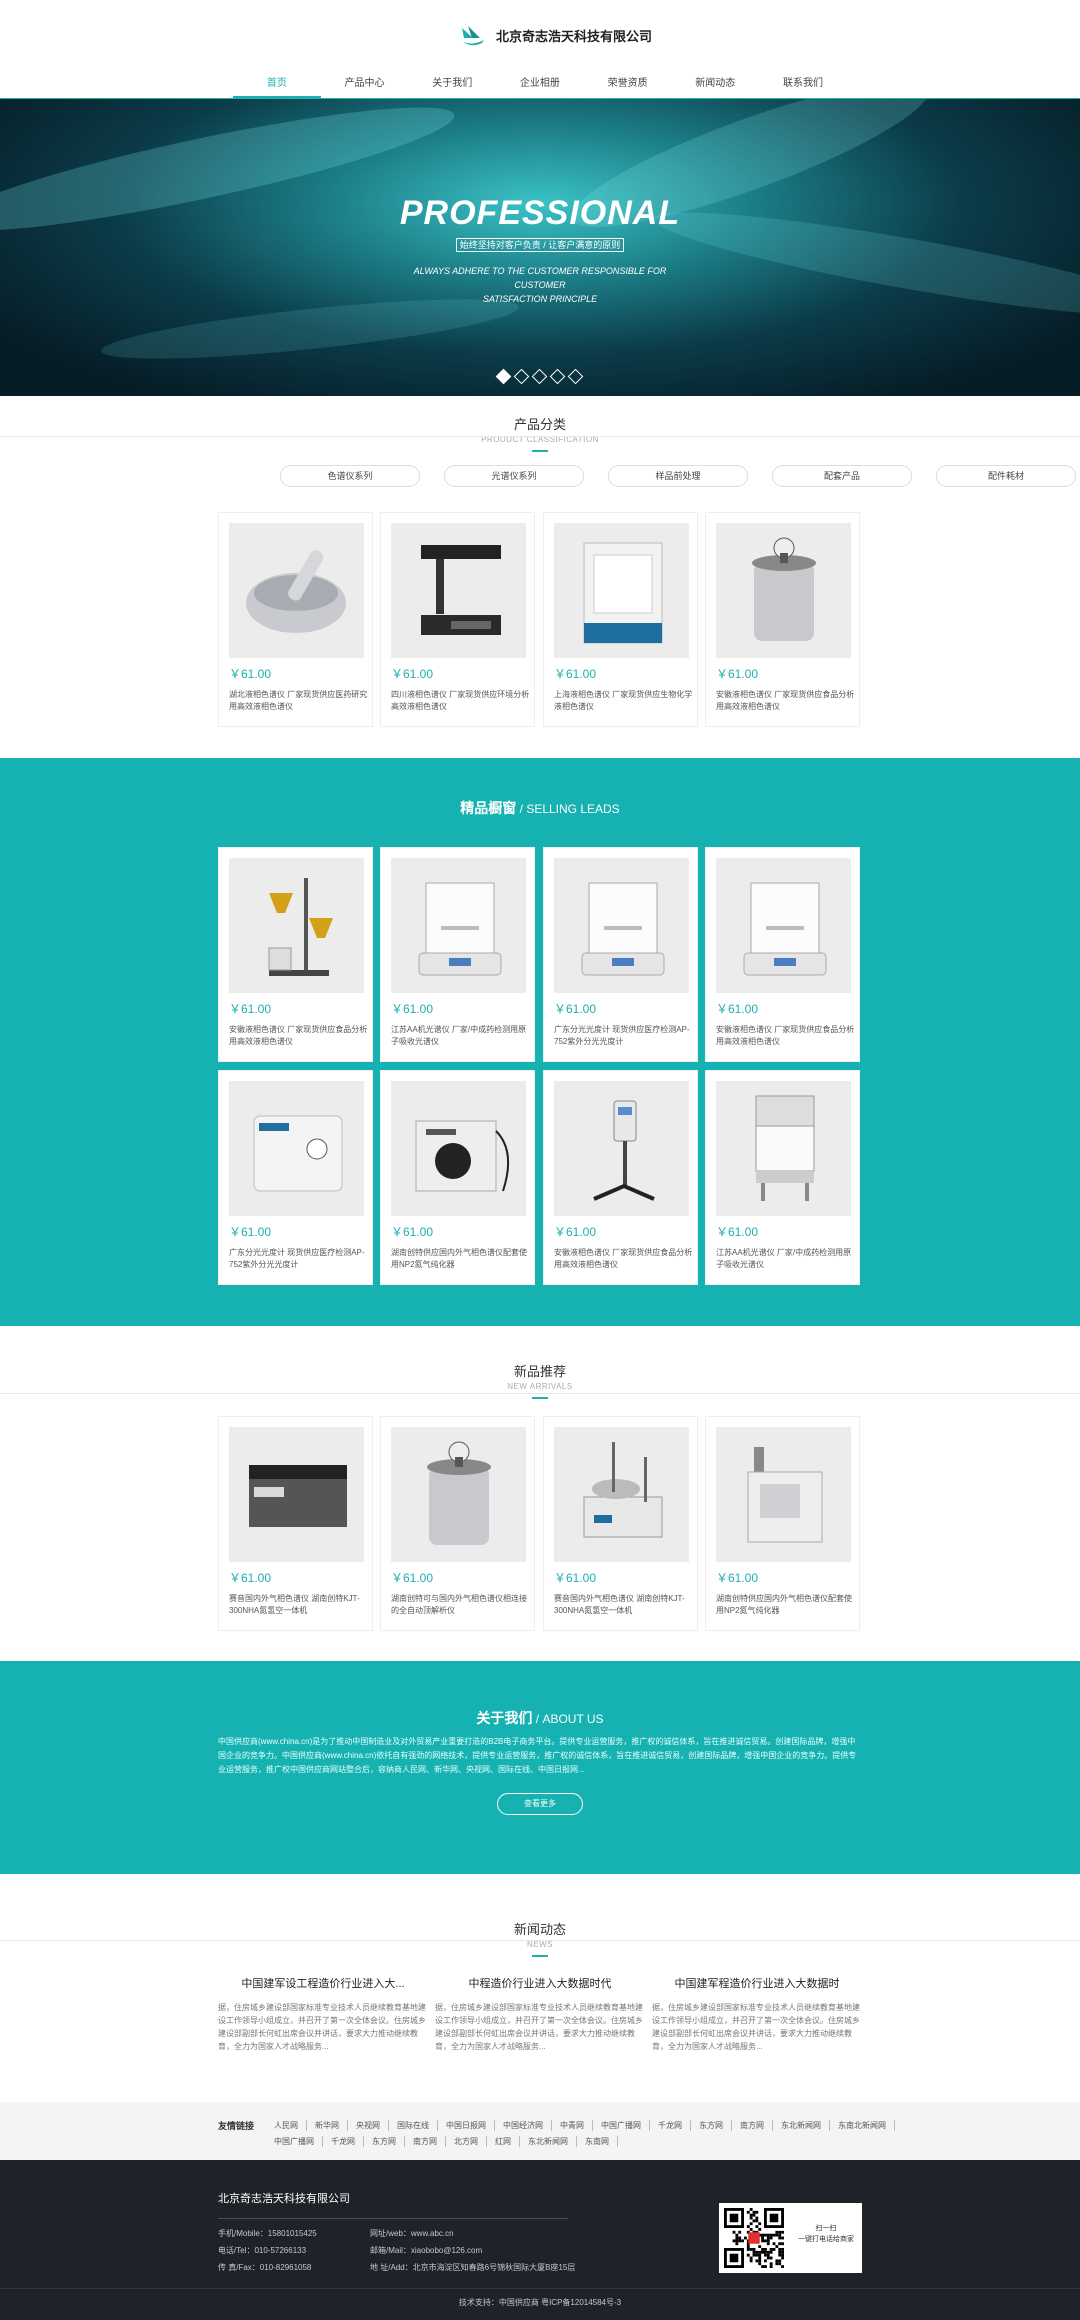  Describe the element at coordinates (286, 2125) in the screenshot. I see `friend-link: 人民网` at that location.